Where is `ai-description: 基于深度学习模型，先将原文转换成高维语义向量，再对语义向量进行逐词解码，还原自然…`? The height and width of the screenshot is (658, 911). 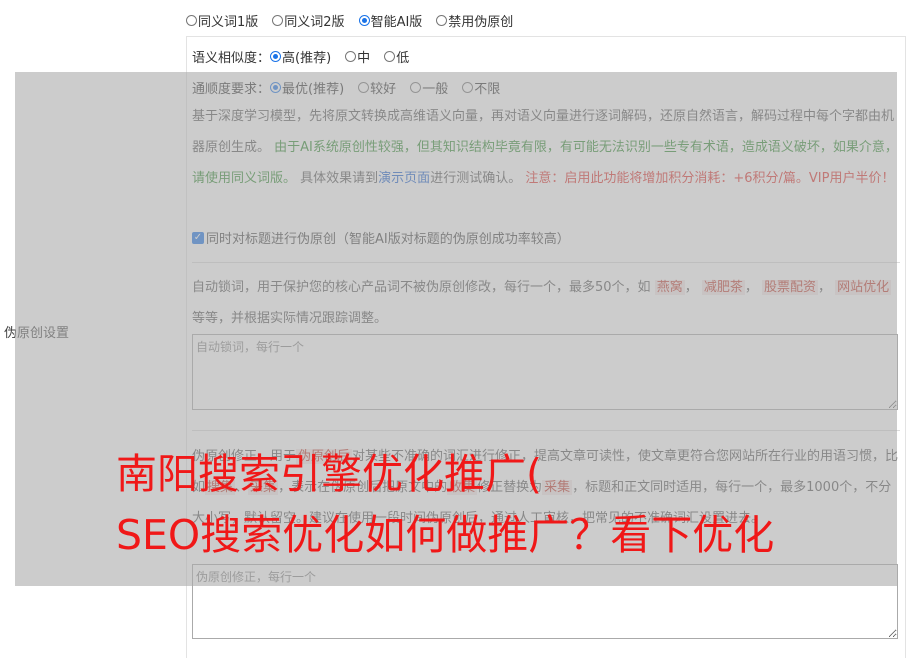 ai-description: 基于深度学习模型，先将原文转换成高维语义向量，再对语义向量进行逐词解码，还原自然… is located at coordinates (545, 147).